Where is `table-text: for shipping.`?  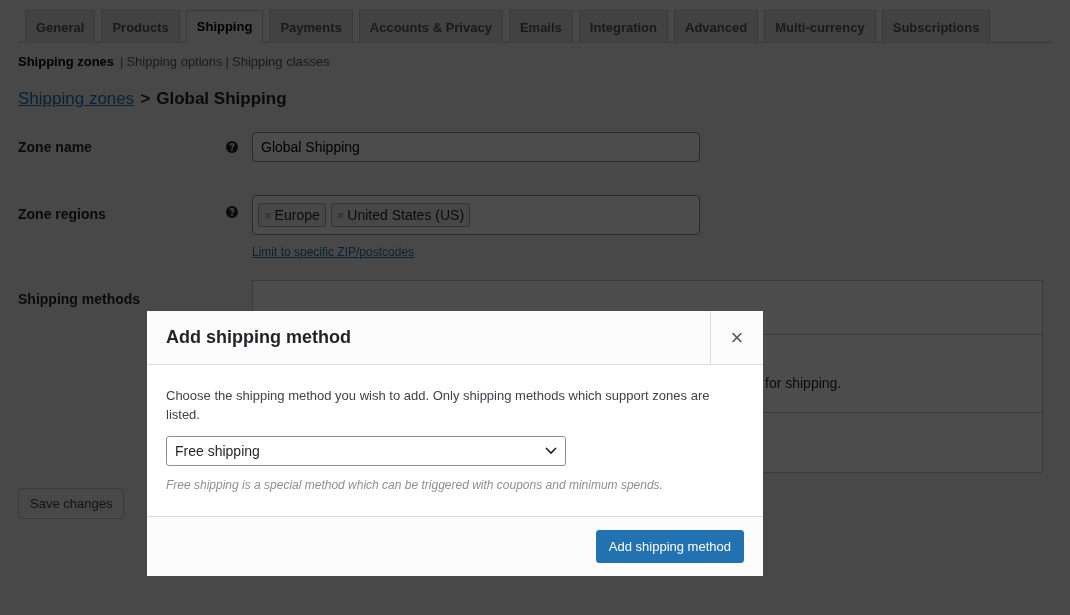
table-text: for shipping. is located at coordinates (803, 382).